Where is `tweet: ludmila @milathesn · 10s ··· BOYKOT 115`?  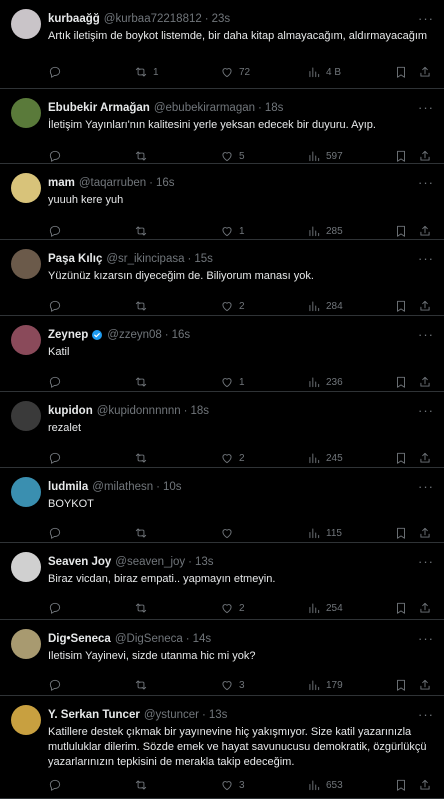 tweet: ludmila @milathesn · 10s ··· BOYKOT 115 is located at coordinates (222, 505).